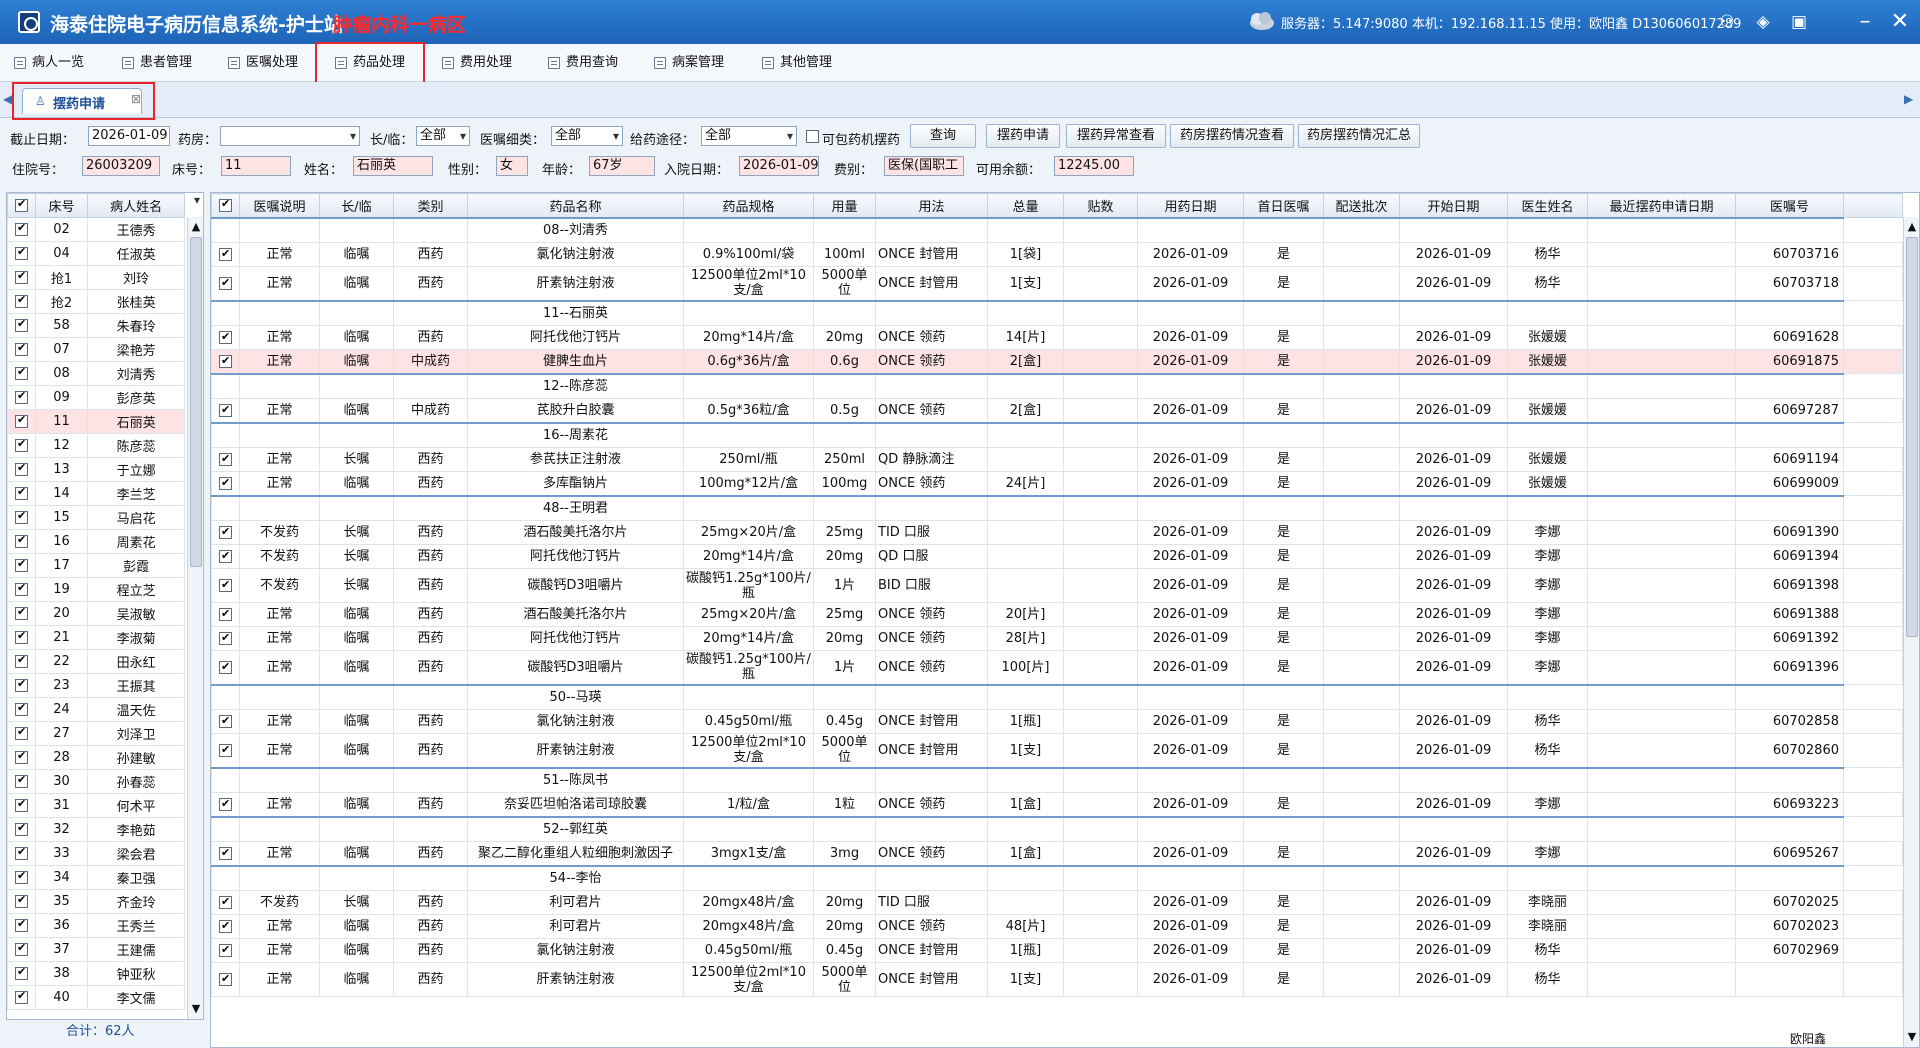  What do you see at coordinates (1116, 136) in the screenshot?
I see `dispense-exception-button: 摆药异常查看` at bounding box center [1116, 136].